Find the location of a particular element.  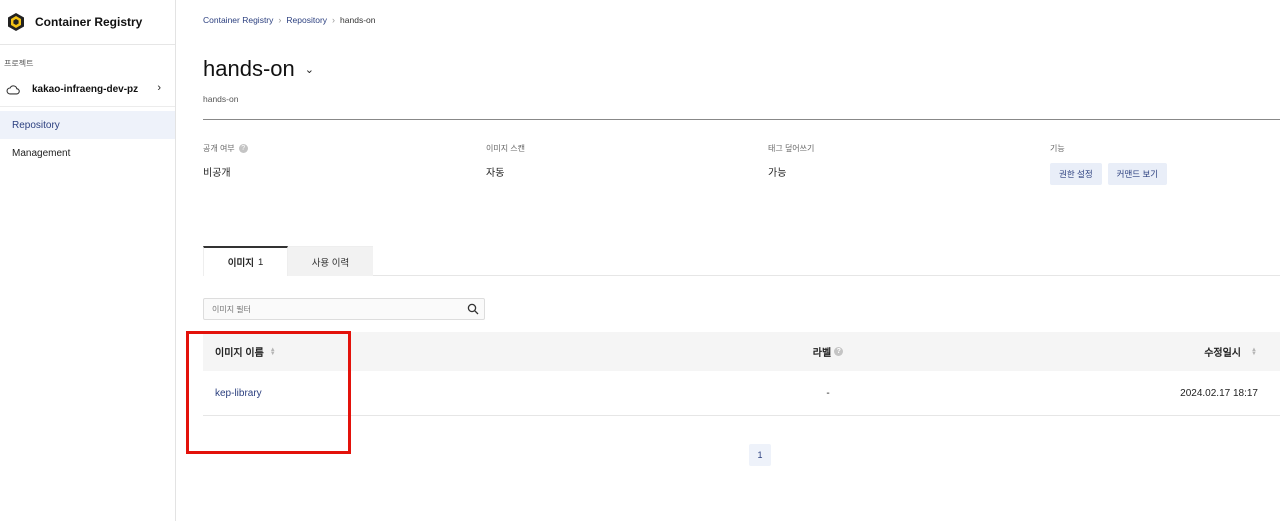

view-command-button: 커맨드 보기 is located at coordinates (1137, 174).